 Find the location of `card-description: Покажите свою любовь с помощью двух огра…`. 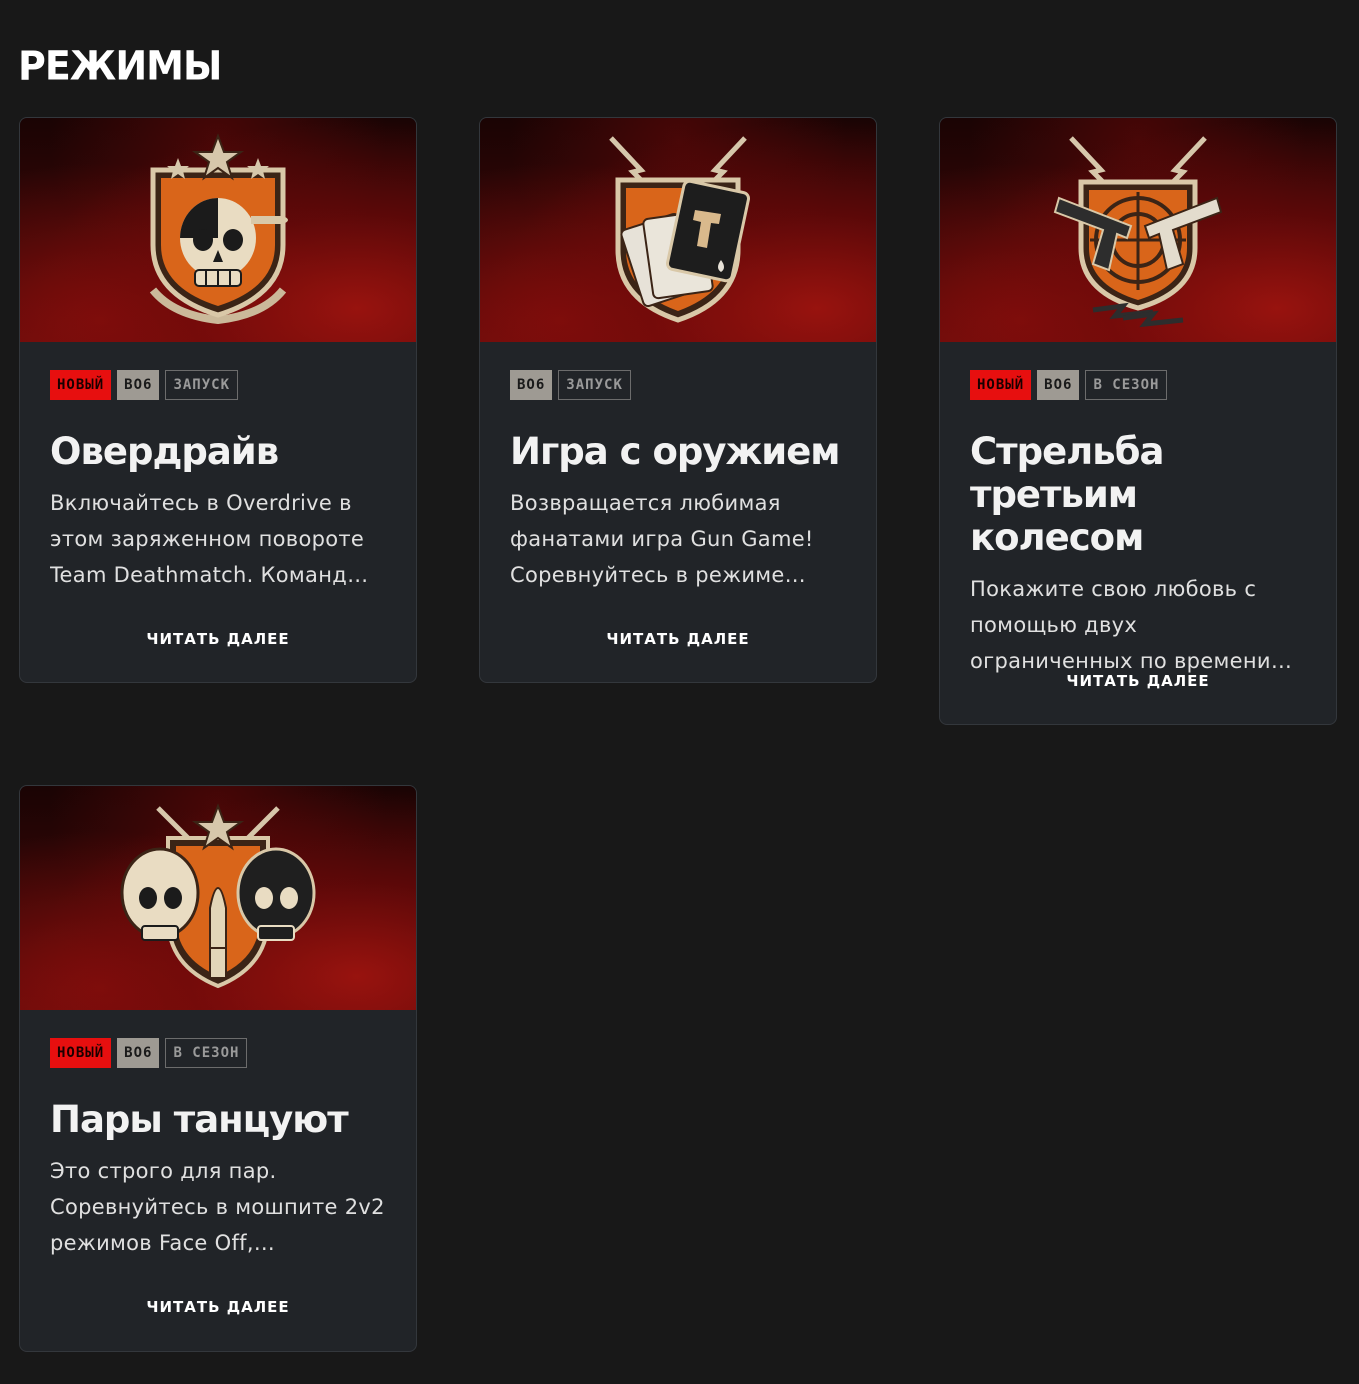

card-description: Покажите свою любовь с помощью двух огра… is located at coordinates (1131, 625).